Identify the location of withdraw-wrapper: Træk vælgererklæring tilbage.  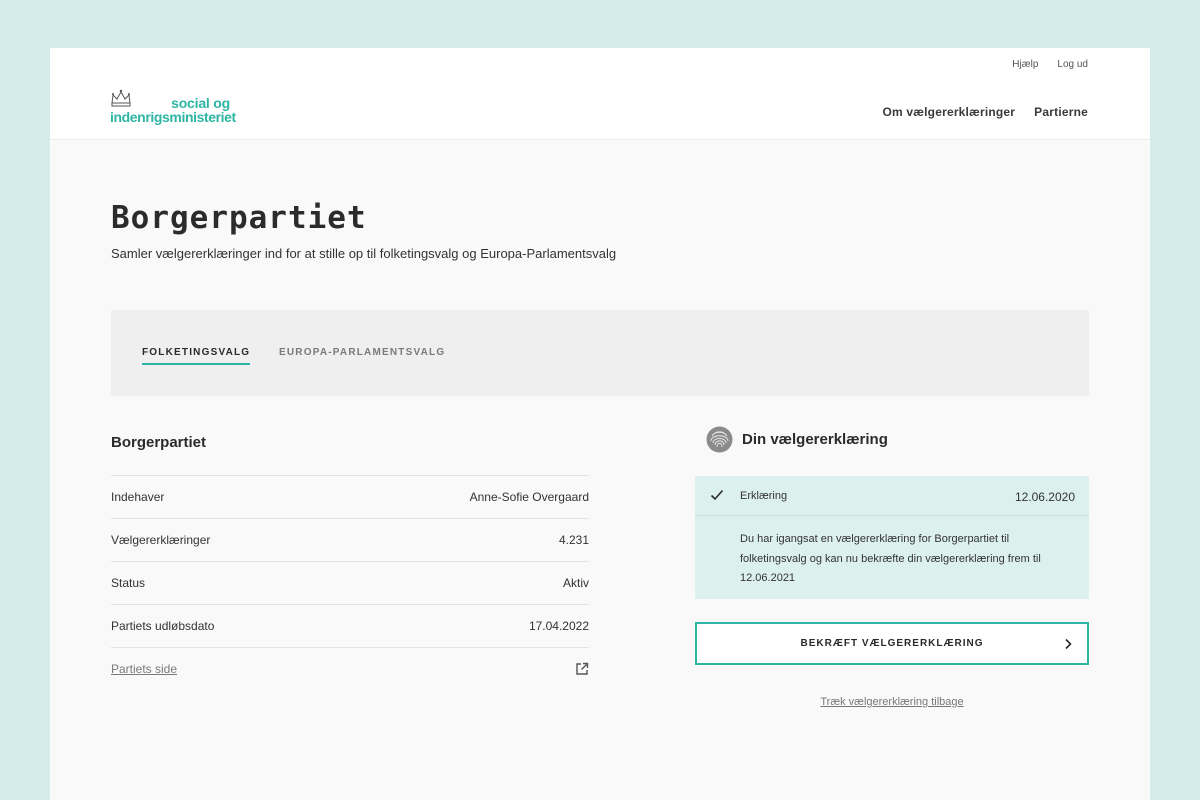
(892, 701).